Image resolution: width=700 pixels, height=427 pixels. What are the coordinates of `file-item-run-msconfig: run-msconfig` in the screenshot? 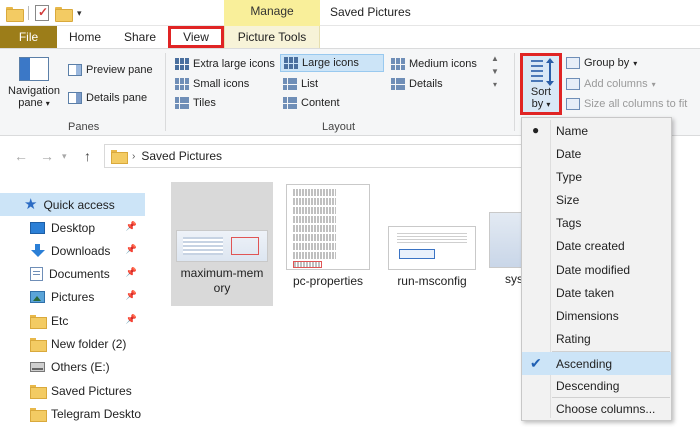 It's located at (432, 235).